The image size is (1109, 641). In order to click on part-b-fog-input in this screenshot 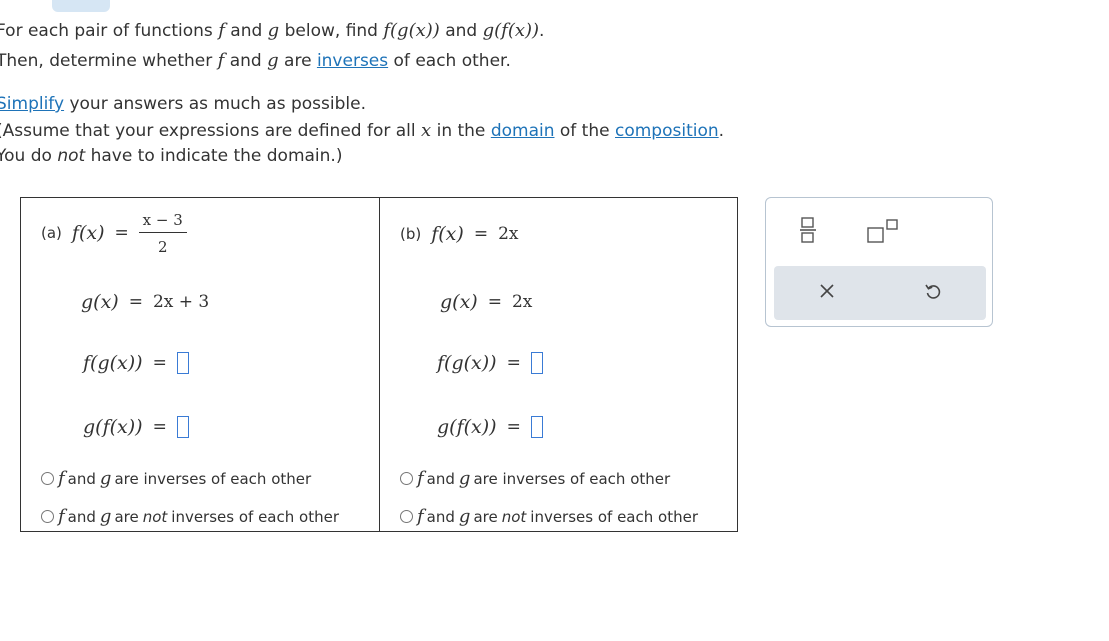, I will do `click(536, 363)`.